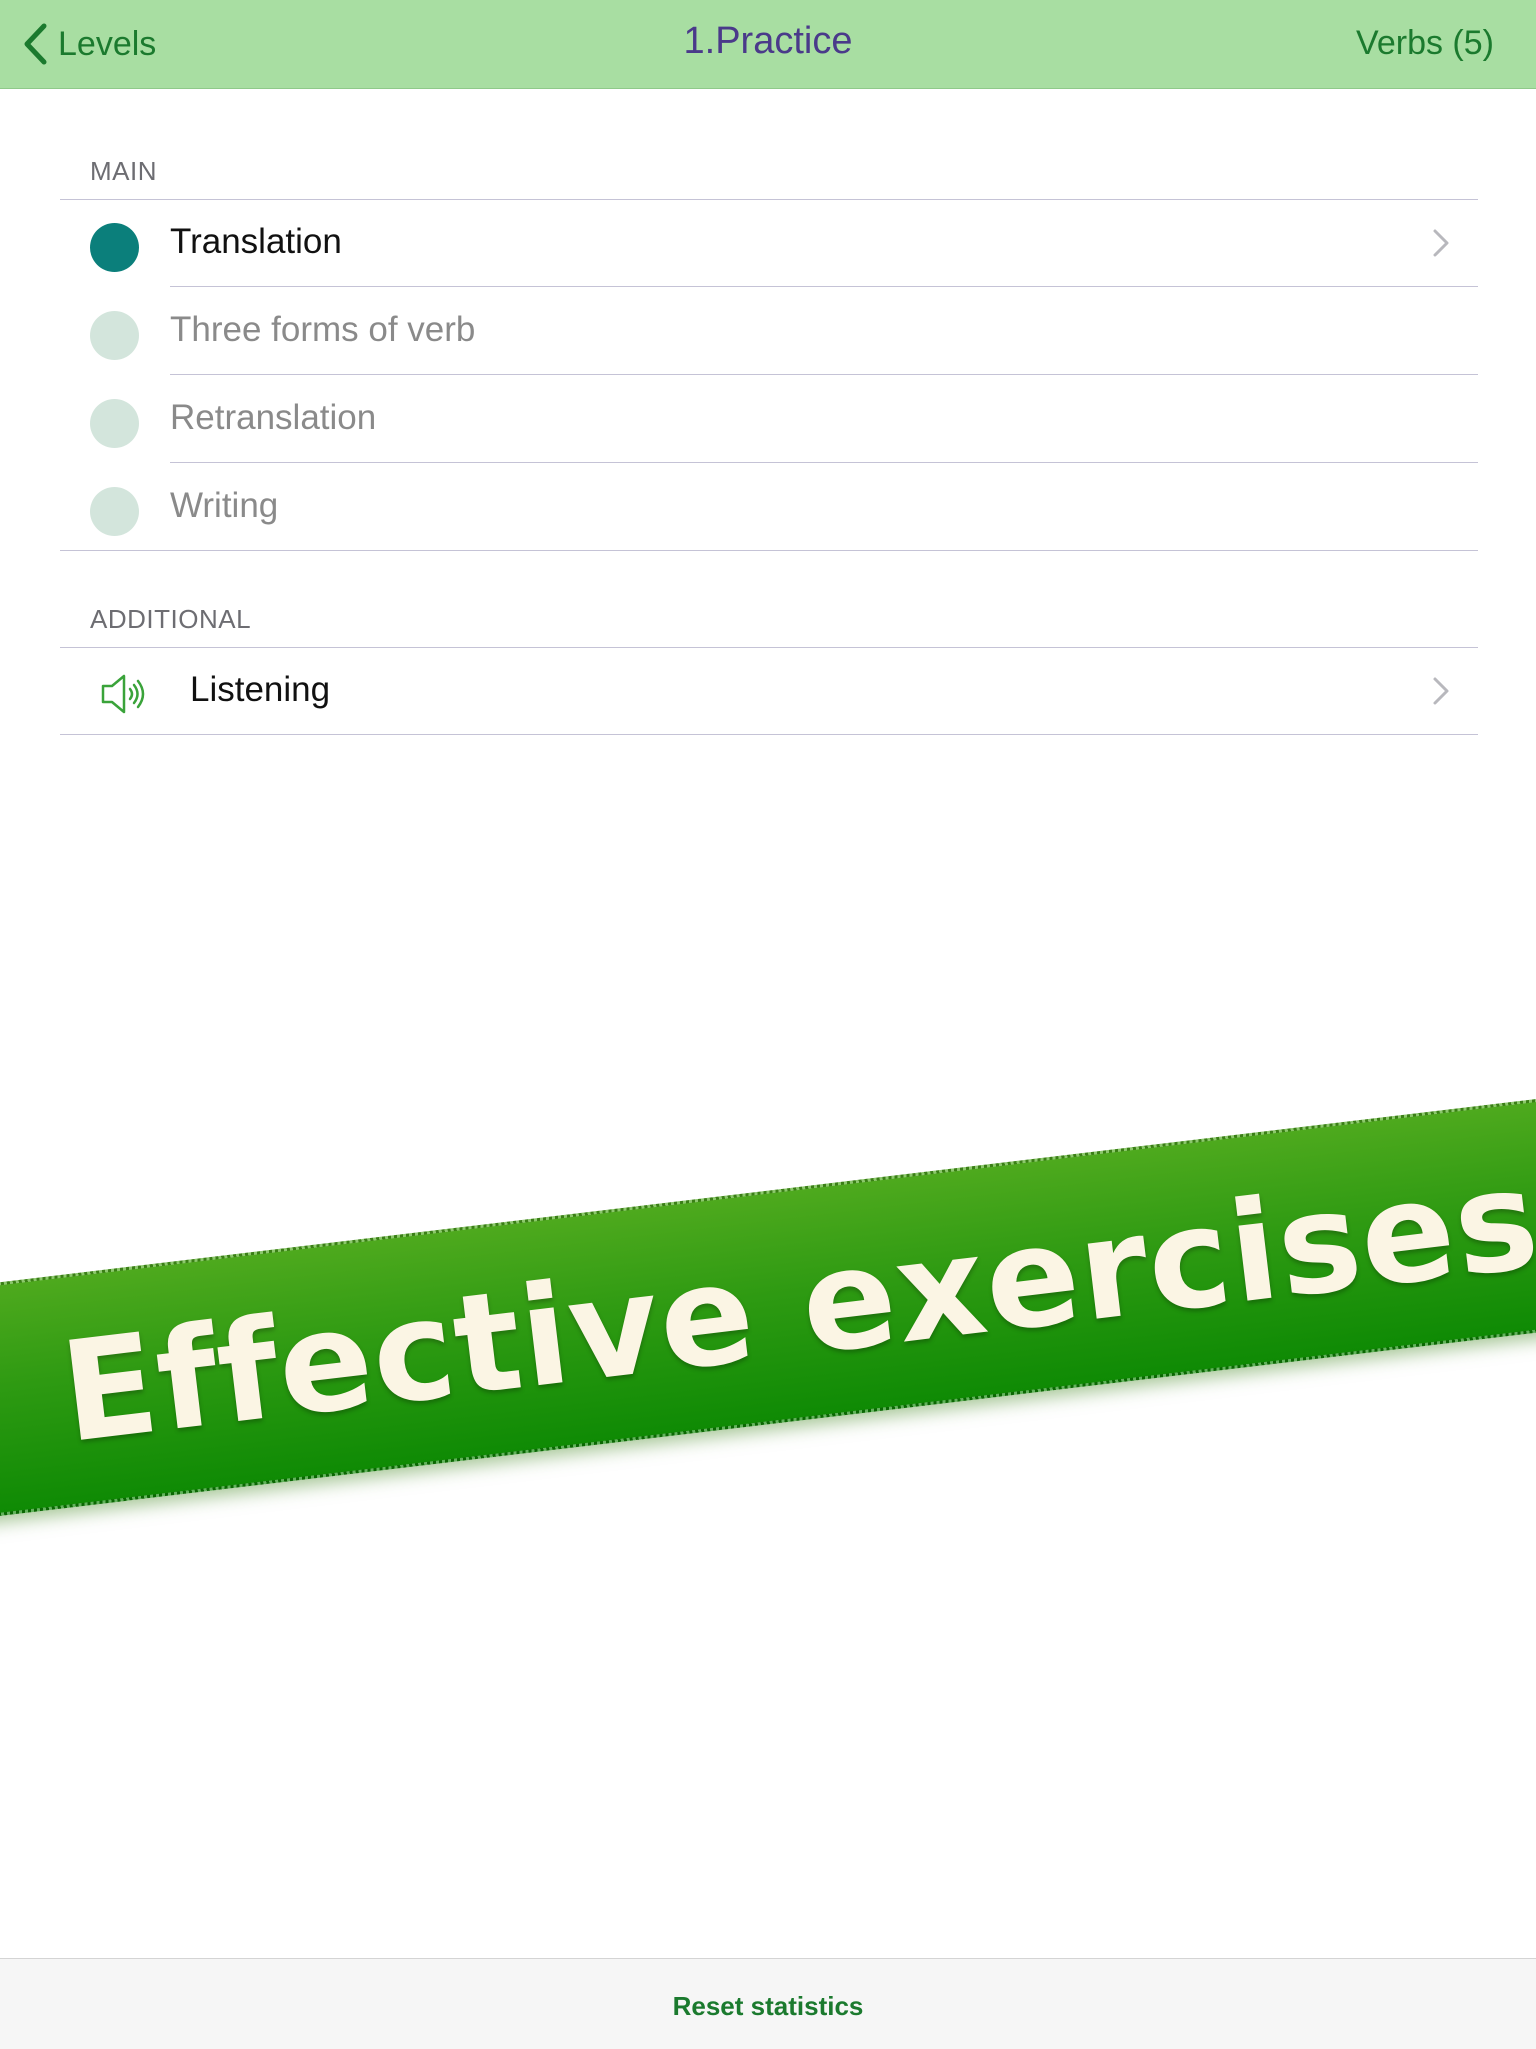 The width and height of the screenshot is (1536, 2049). What do you see at coordinates (1425, 43) in the screenshot?
I see `verbs-button: Verbs (5)` at bounding box center [1425, 43].